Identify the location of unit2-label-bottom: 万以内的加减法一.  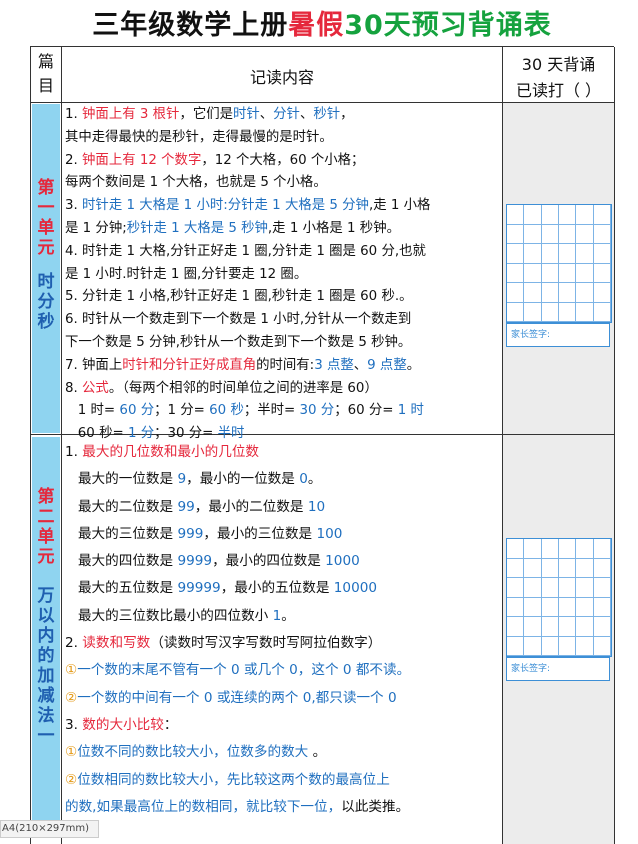
(46, 666).